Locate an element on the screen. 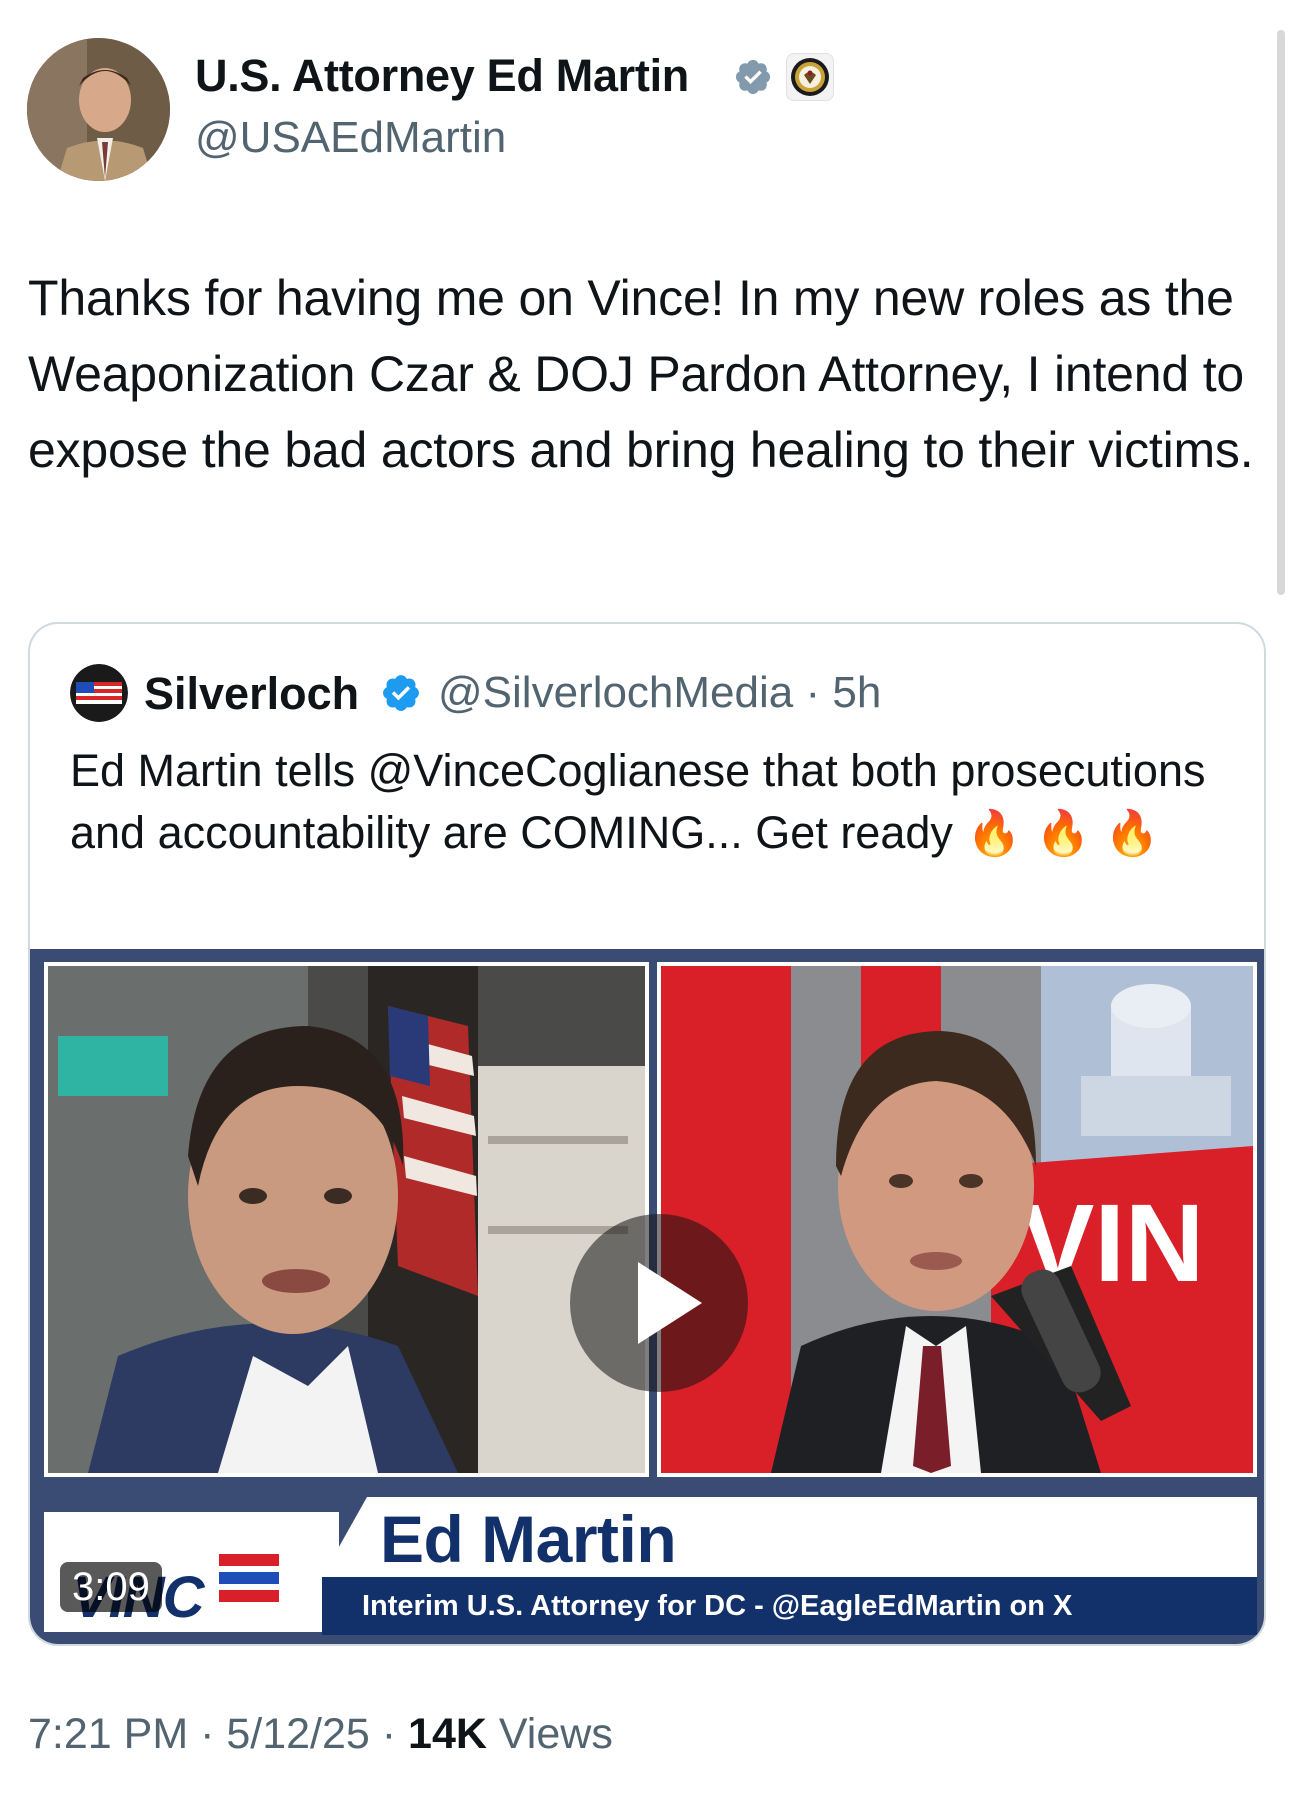 The height and width of the screenshot is (1811, 1290). quoted-avatar is located at coordinates (99, 693).